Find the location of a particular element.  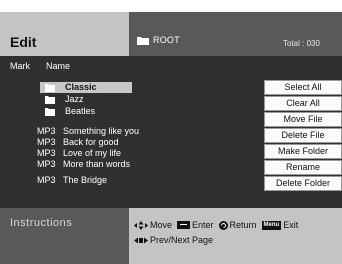

select-all-button: Select All is located at coordinates (303, 87).